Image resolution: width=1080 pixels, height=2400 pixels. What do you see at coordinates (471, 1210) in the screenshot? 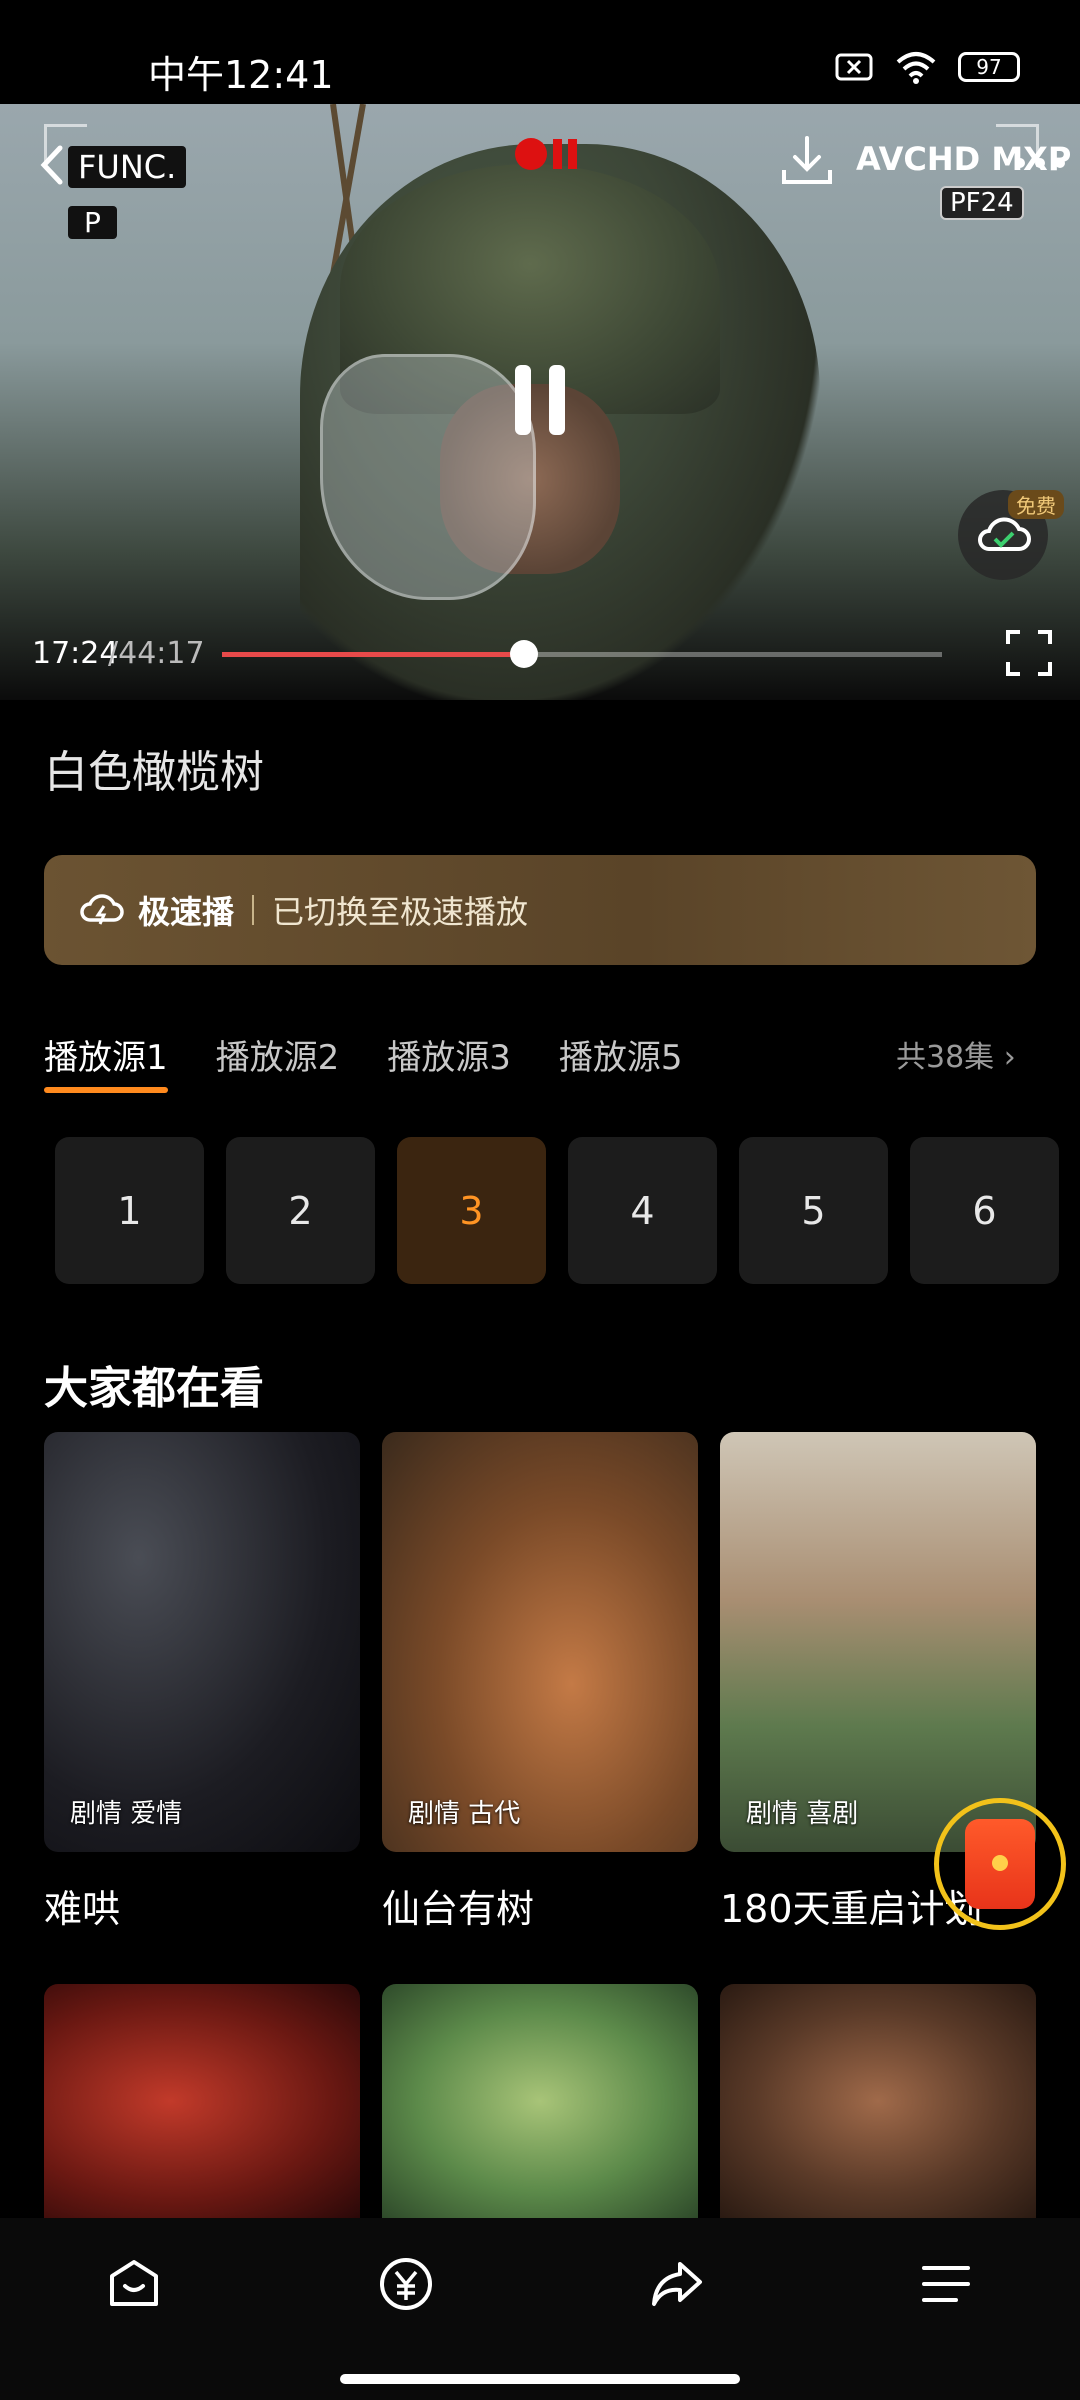
I see `episode-button-active: 3` at bounding box center [471, 1210].